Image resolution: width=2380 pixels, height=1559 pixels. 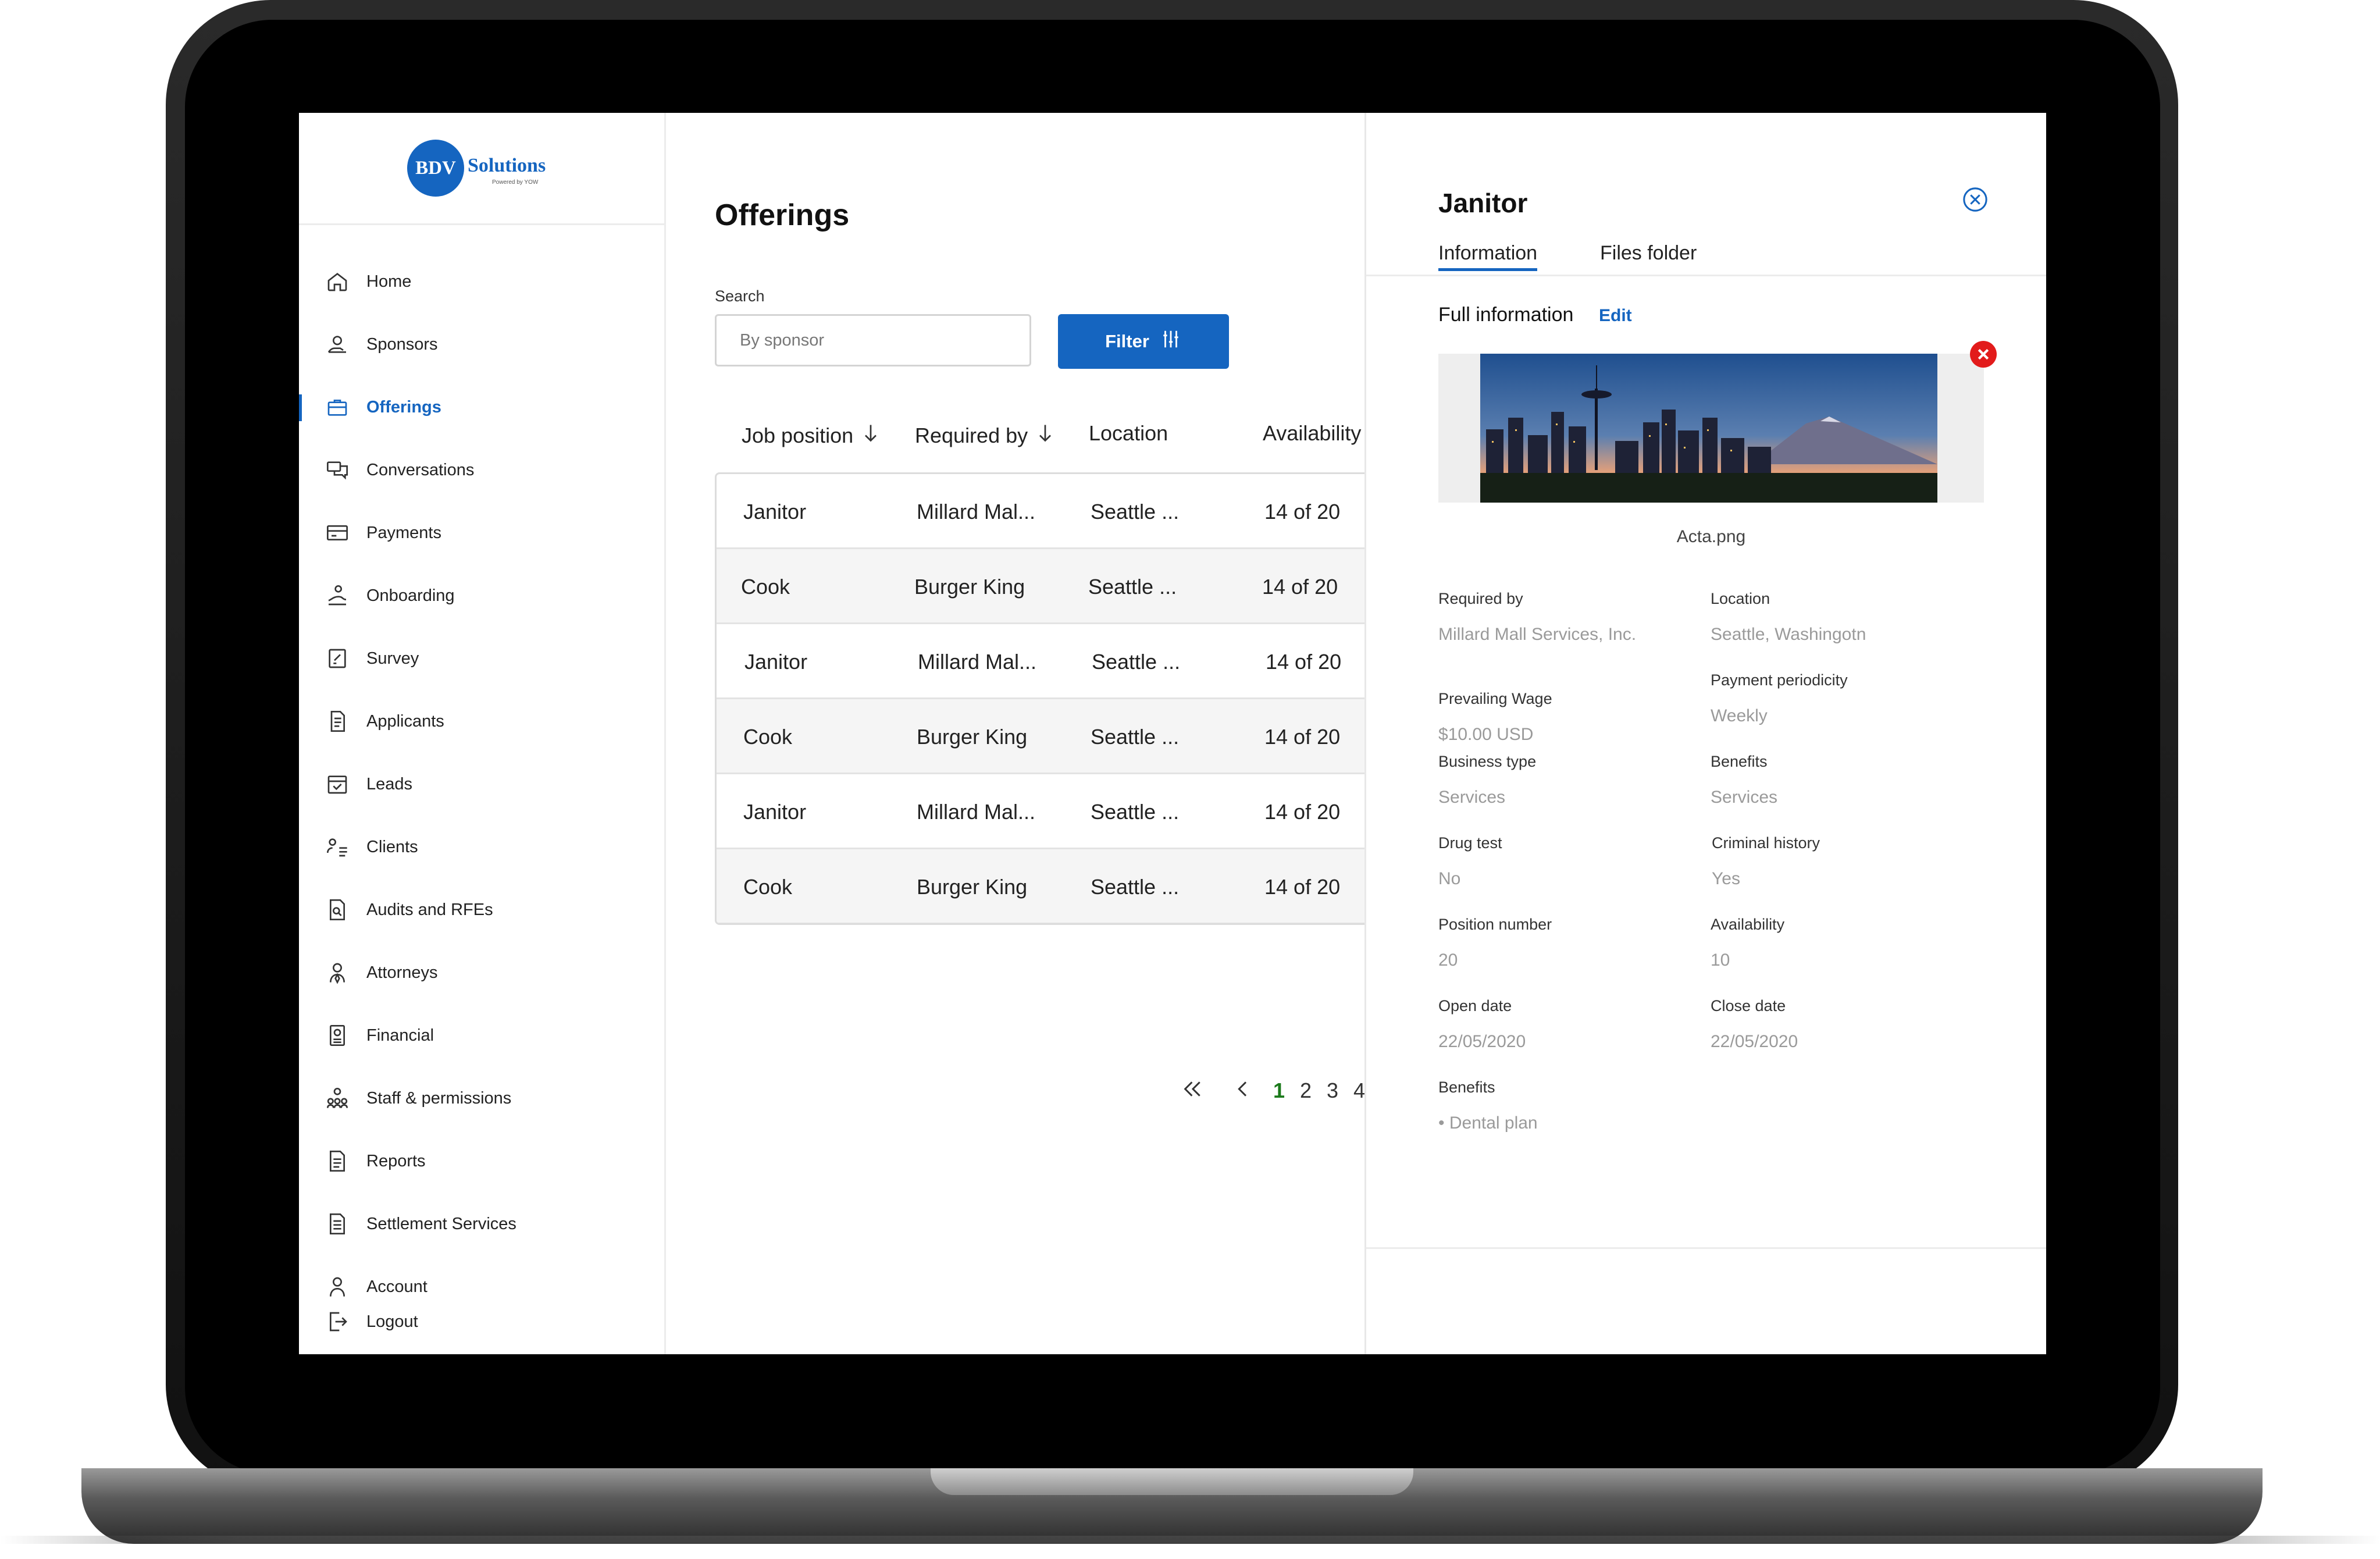 What do you see at coordinates (1726, 879) in the screenshot?
I see `field-value-criminal-history: Yes` at bounding box center [1726, 879].